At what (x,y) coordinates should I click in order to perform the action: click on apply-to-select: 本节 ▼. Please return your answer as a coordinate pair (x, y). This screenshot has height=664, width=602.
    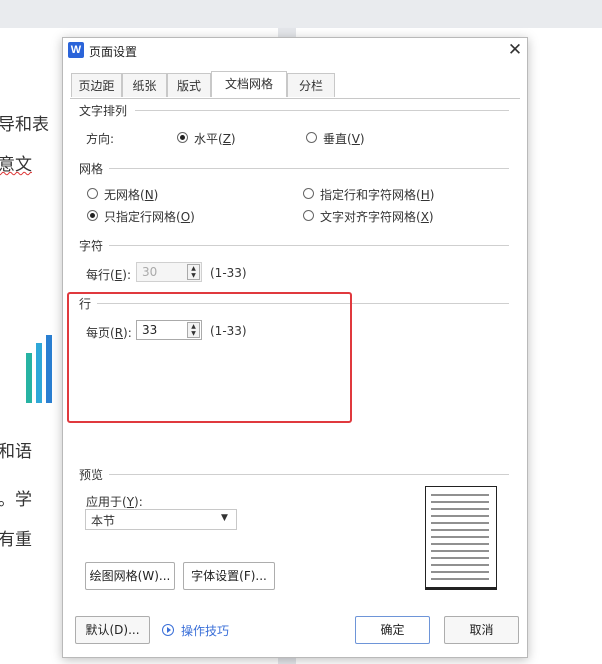
    Looking at the image, I should click on (161, 519).